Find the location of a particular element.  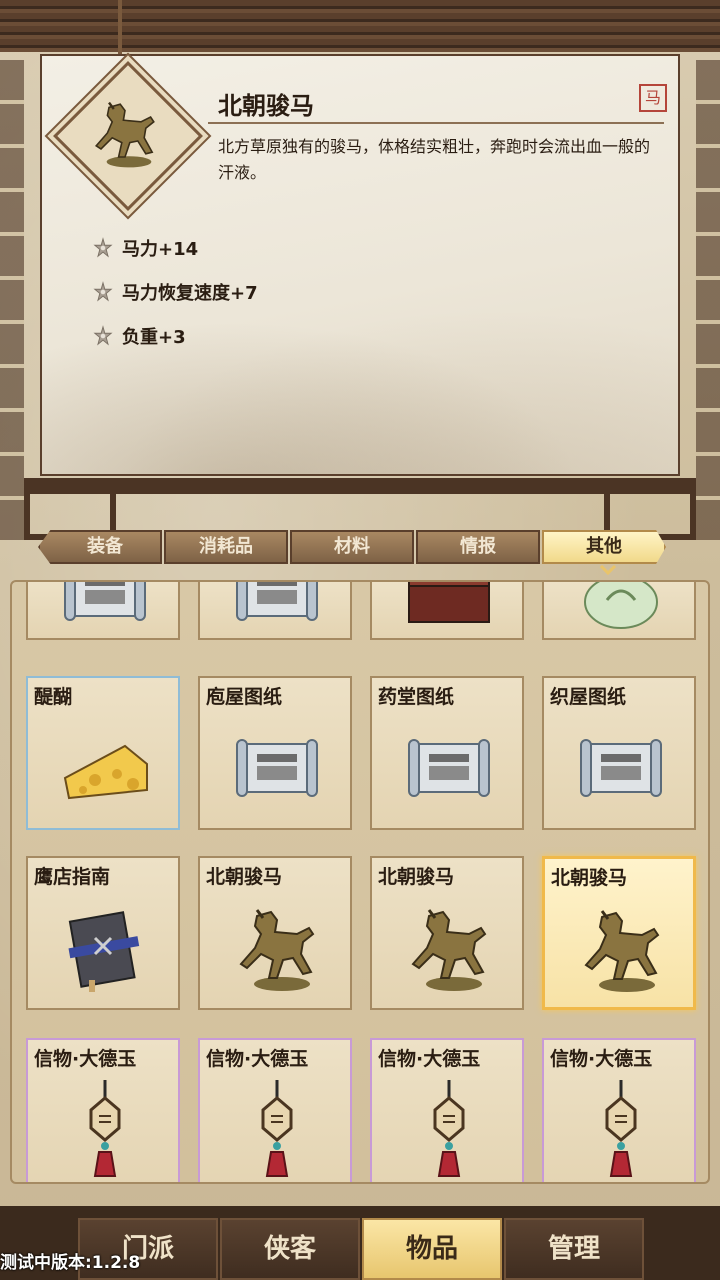

stat-text: 马力恢复速度+7 is located at coordinates (190, 293).